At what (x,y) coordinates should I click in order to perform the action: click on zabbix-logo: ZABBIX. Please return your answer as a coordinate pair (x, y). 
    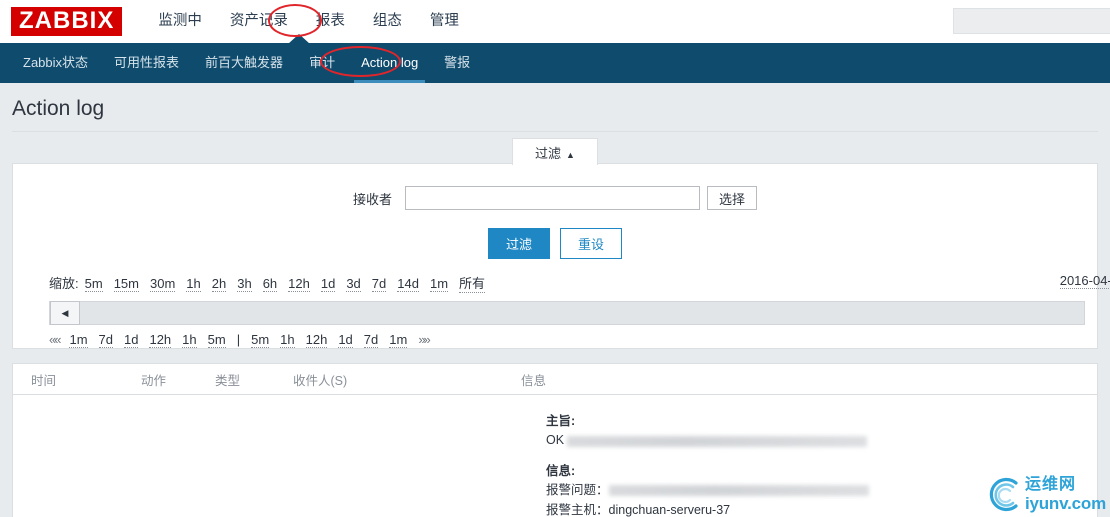
    Looking at the image, I should click on (67, 21).